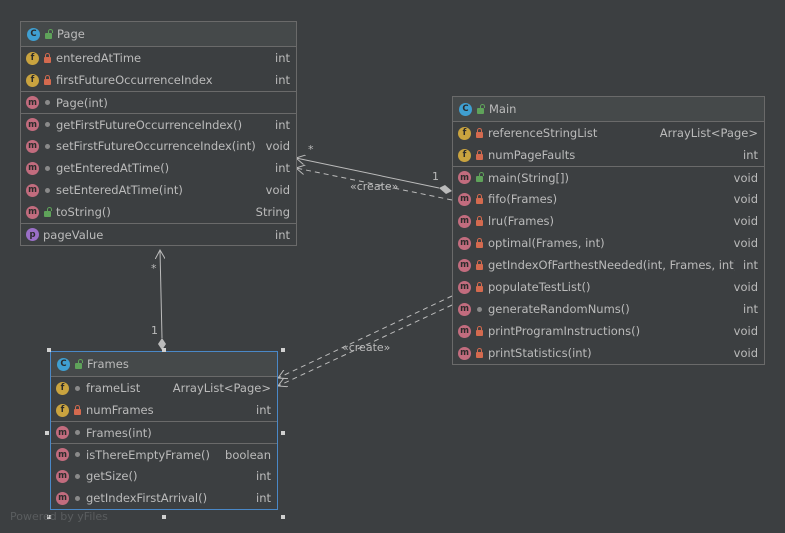 This screenshot has height=533, width=785. What do you see at coordinates (32, 234) in the screenshot?
I see `property-icon: p` at bounding box center [32, 234].